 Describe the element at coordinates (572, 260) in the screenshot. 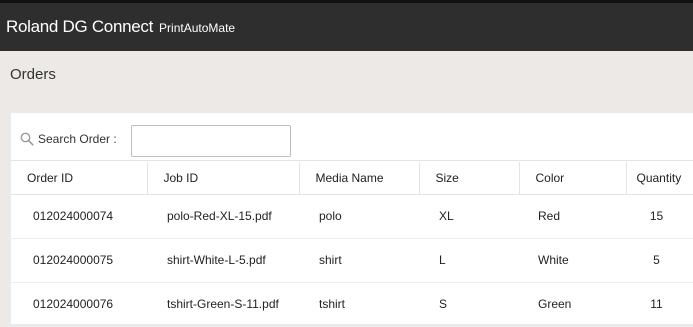

I see `color-cell: White` at that location.